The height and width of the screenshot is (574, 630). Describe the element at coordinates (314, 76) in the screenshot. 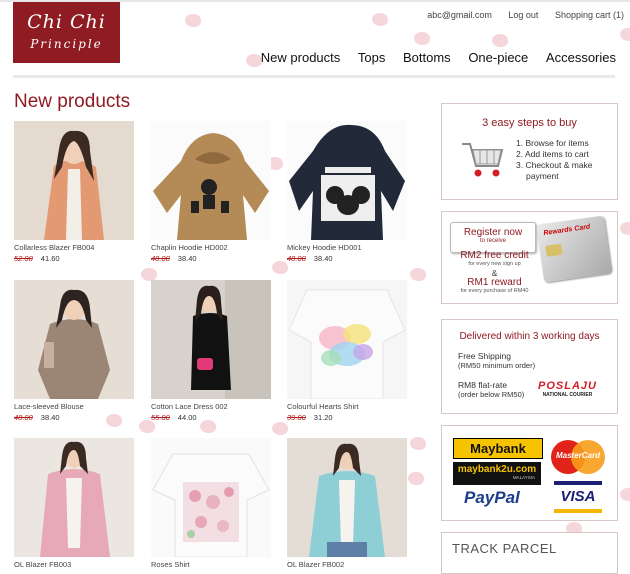

I see `nav-divider` at that location.